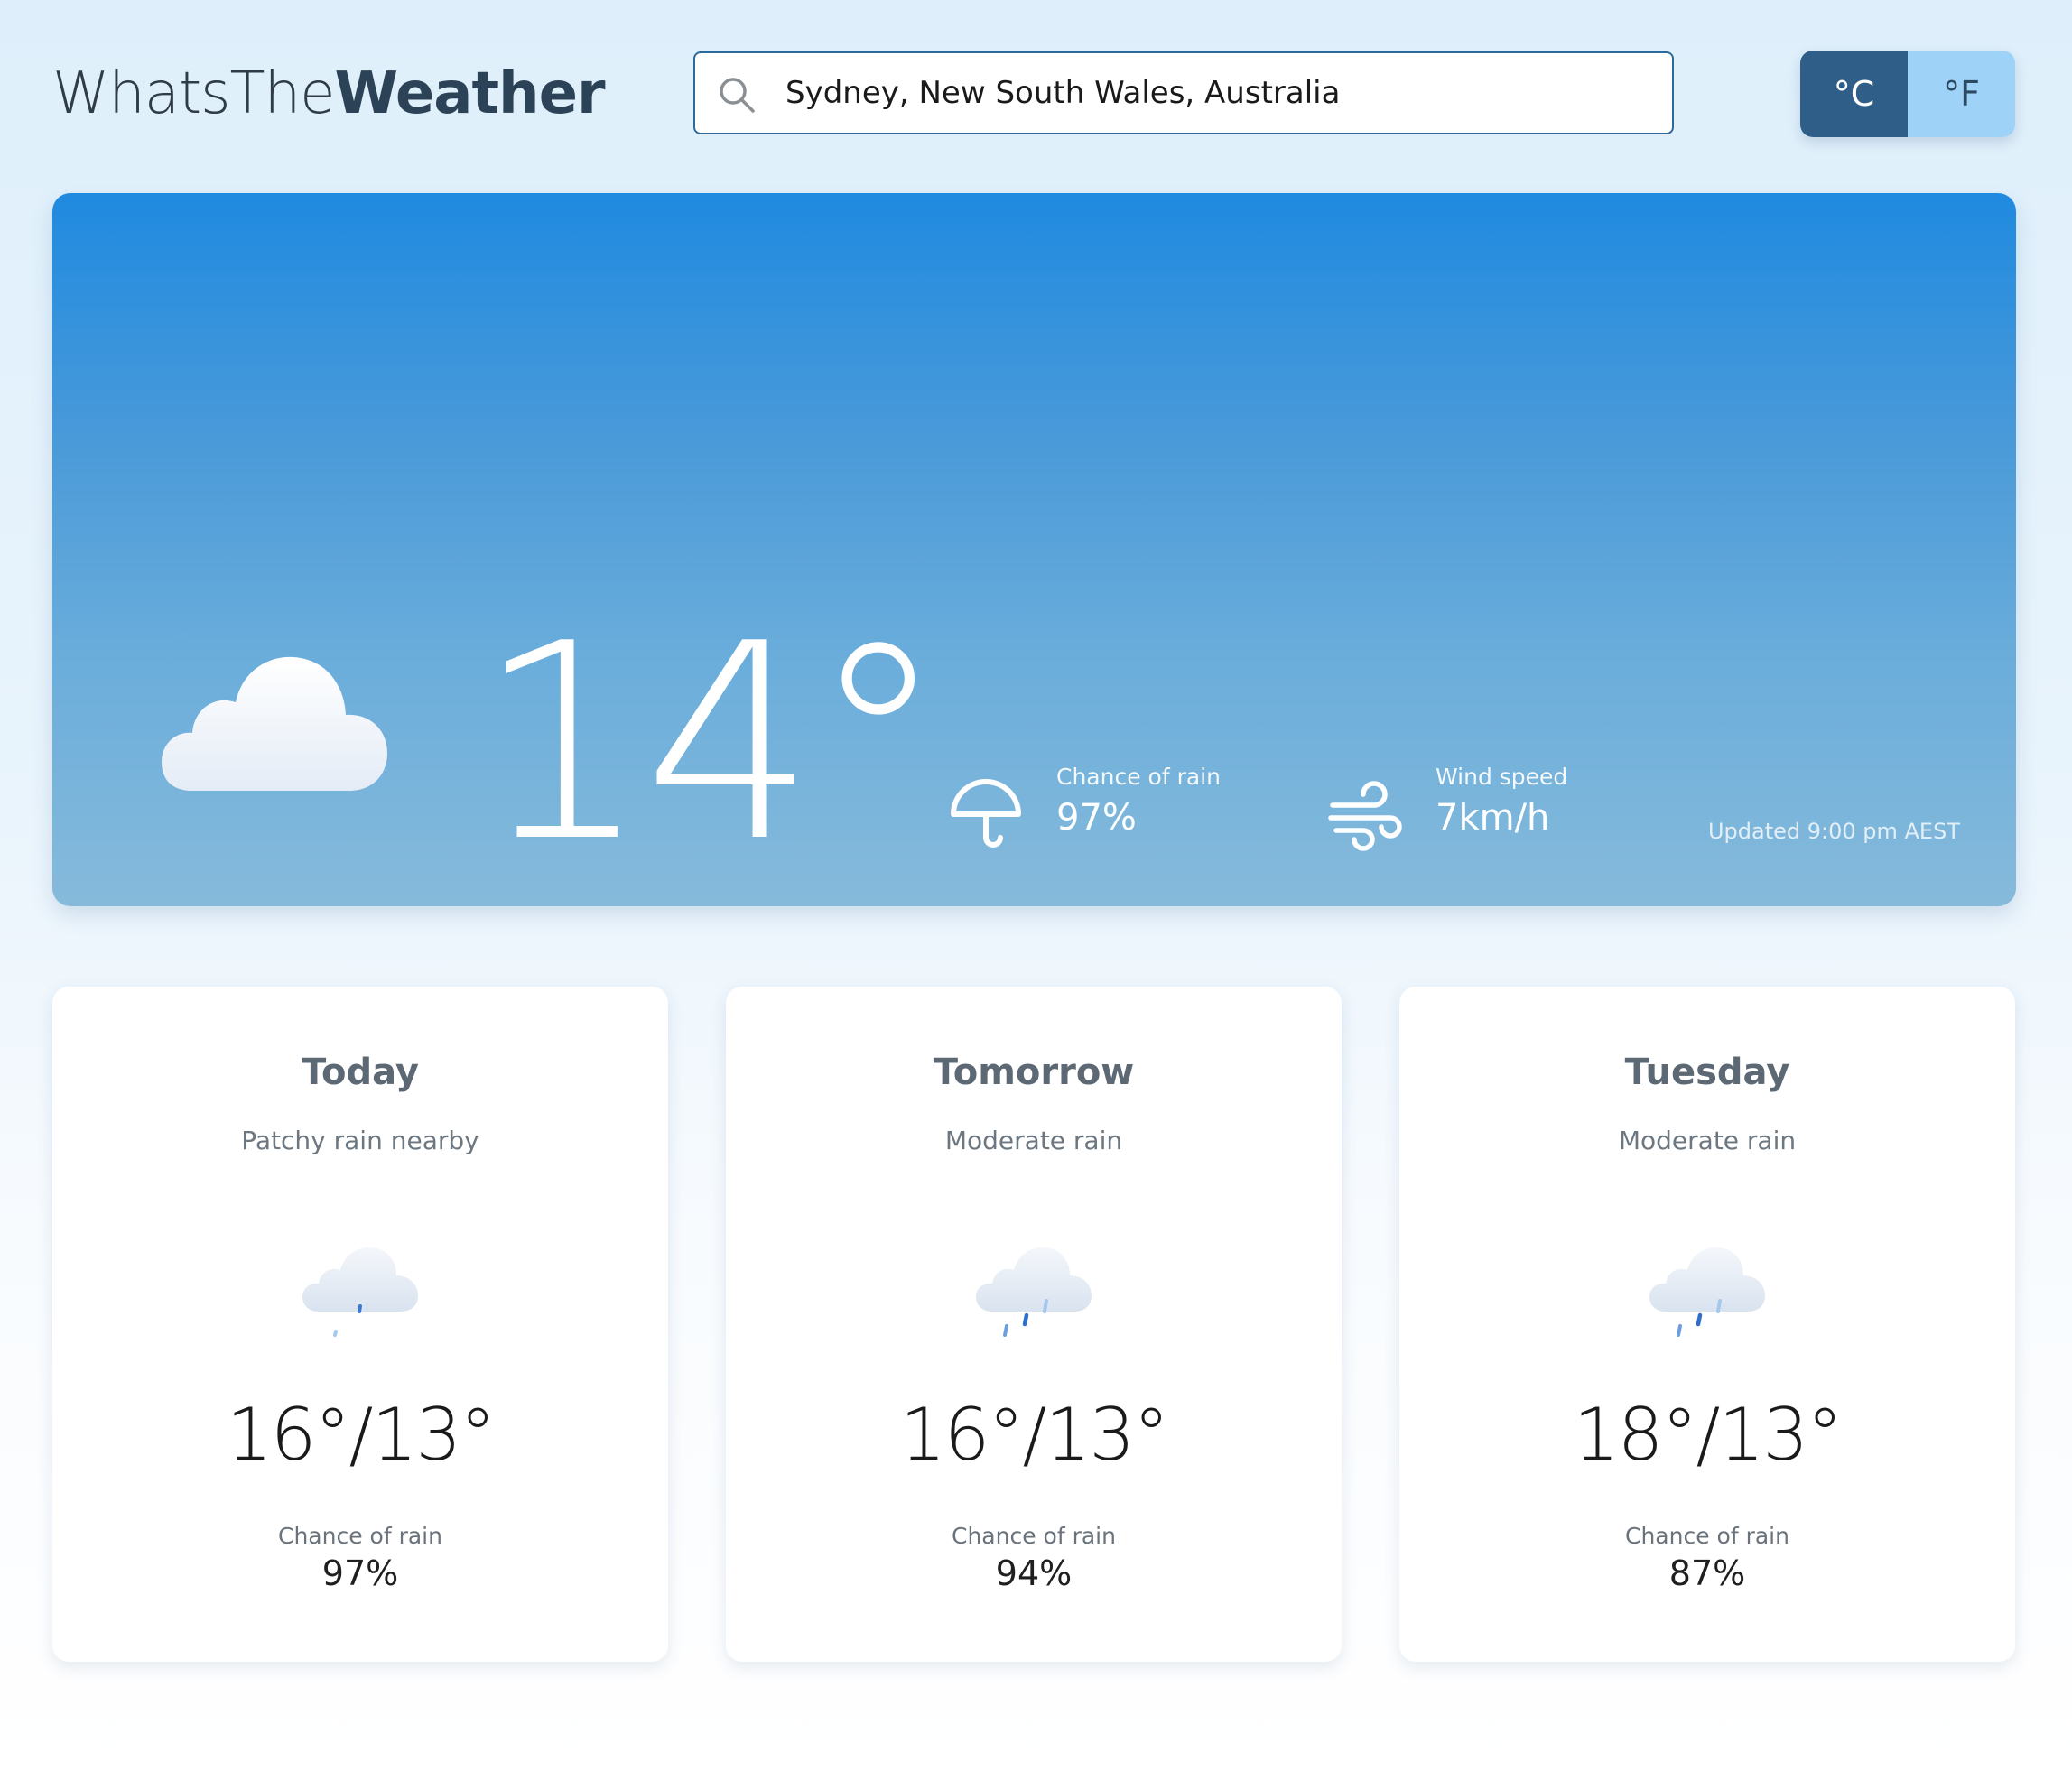  I want to click on chance-of-rain-stat: Chance of rain 97%, so click(1084, 808).